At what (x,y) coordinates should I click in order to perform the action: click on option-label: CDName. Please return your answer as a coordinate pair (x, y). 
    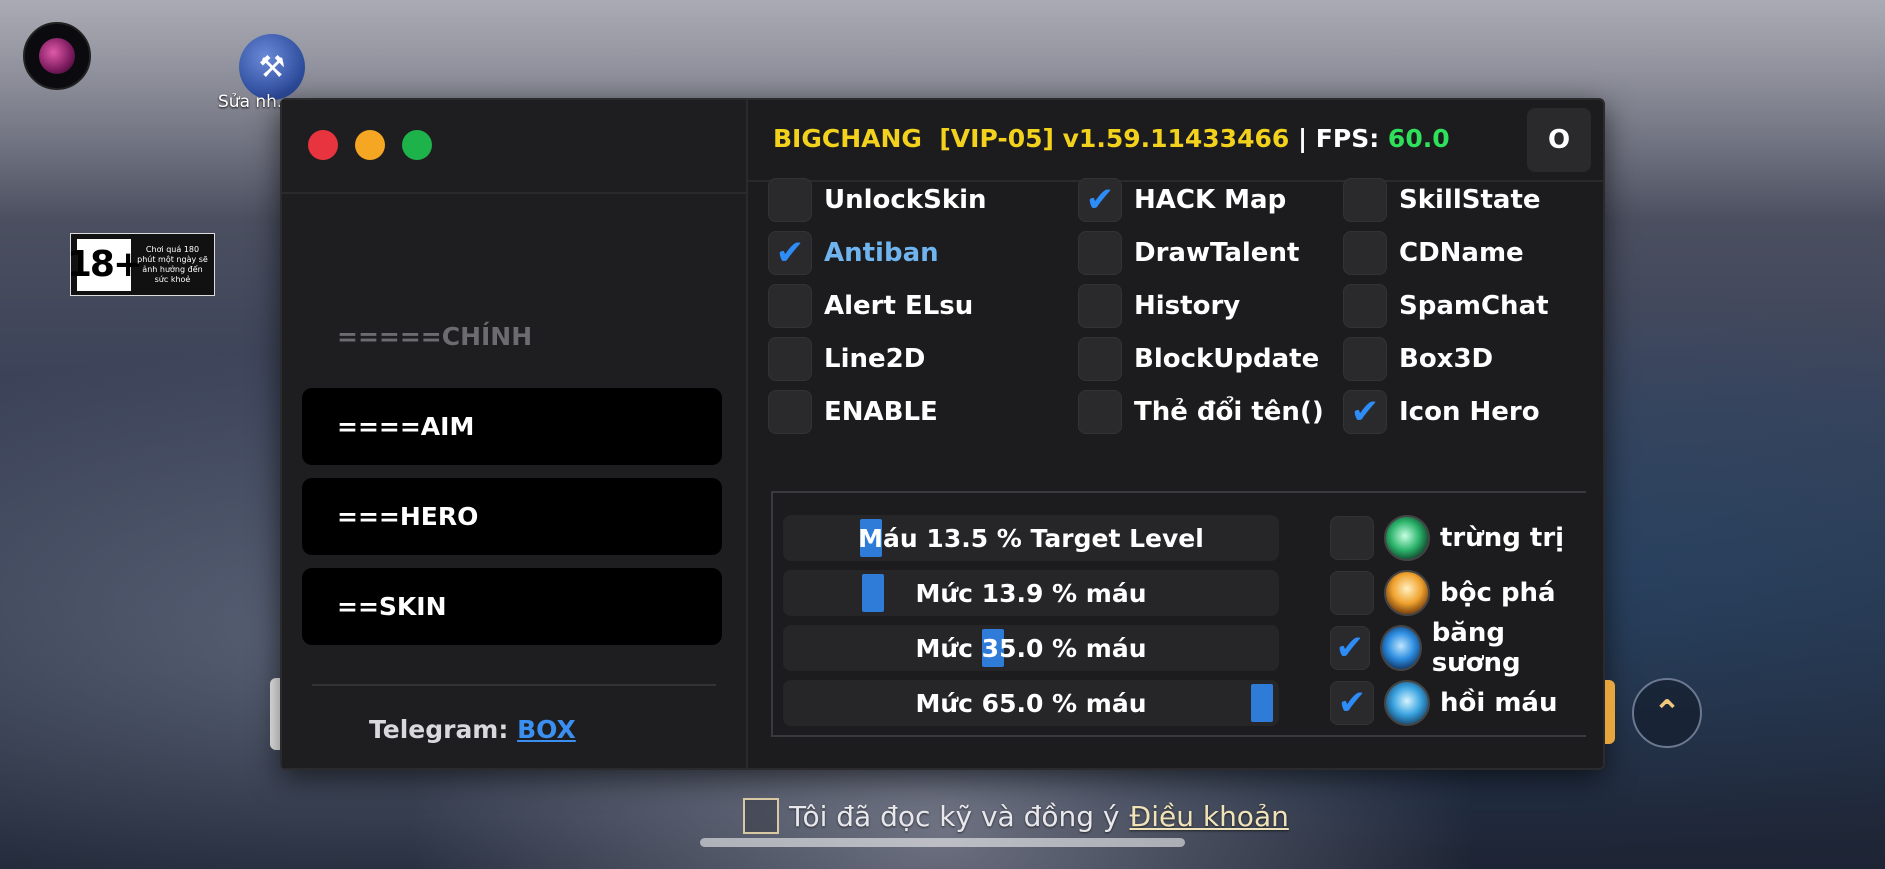
    Looking at the image, I should click on (1461, 253).